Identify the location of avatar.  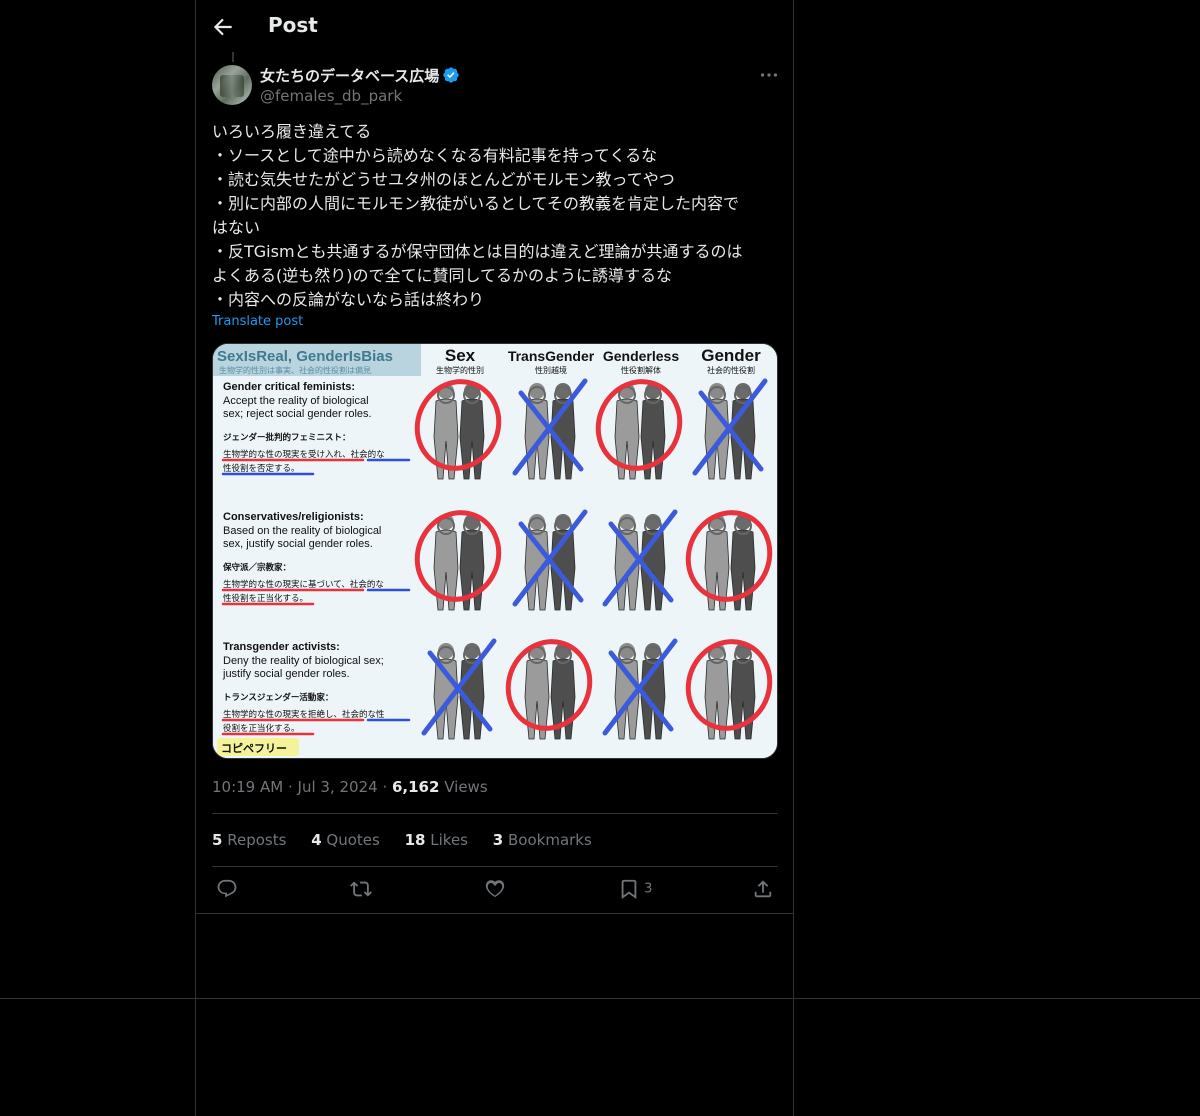
(232, 85).